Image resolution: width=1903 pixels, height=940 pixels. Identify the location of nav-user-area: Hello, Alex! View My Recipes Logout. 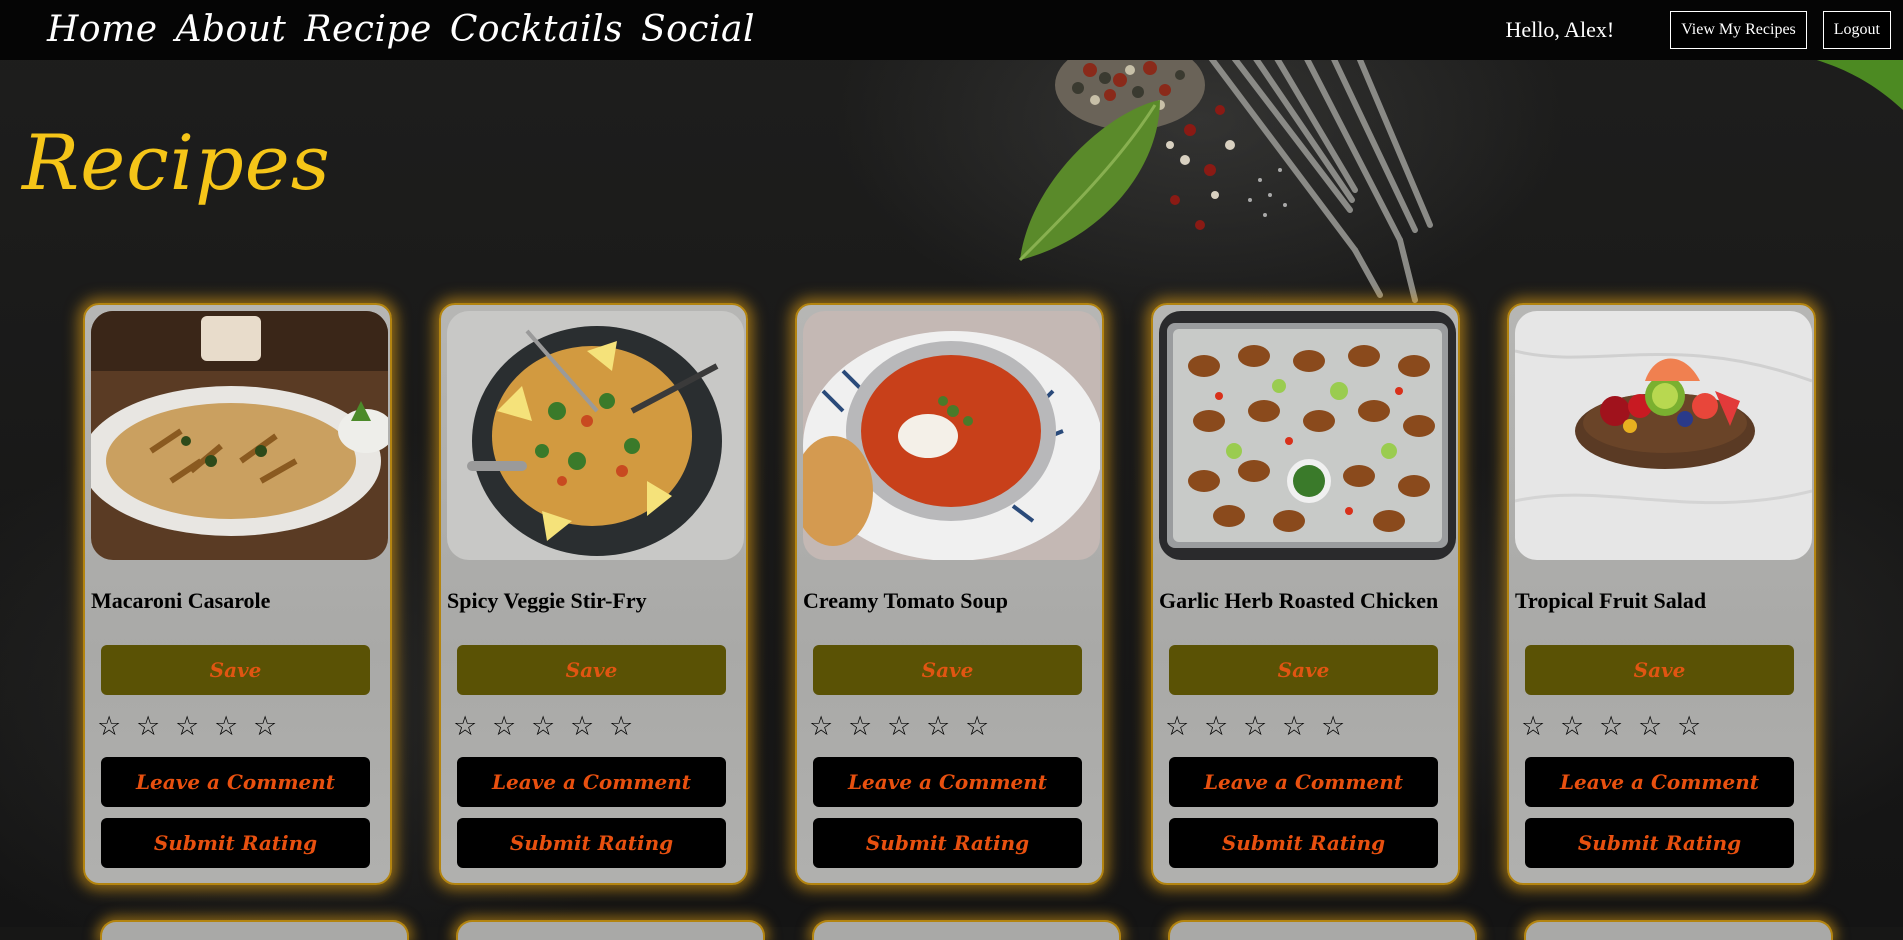
(1698, 30).